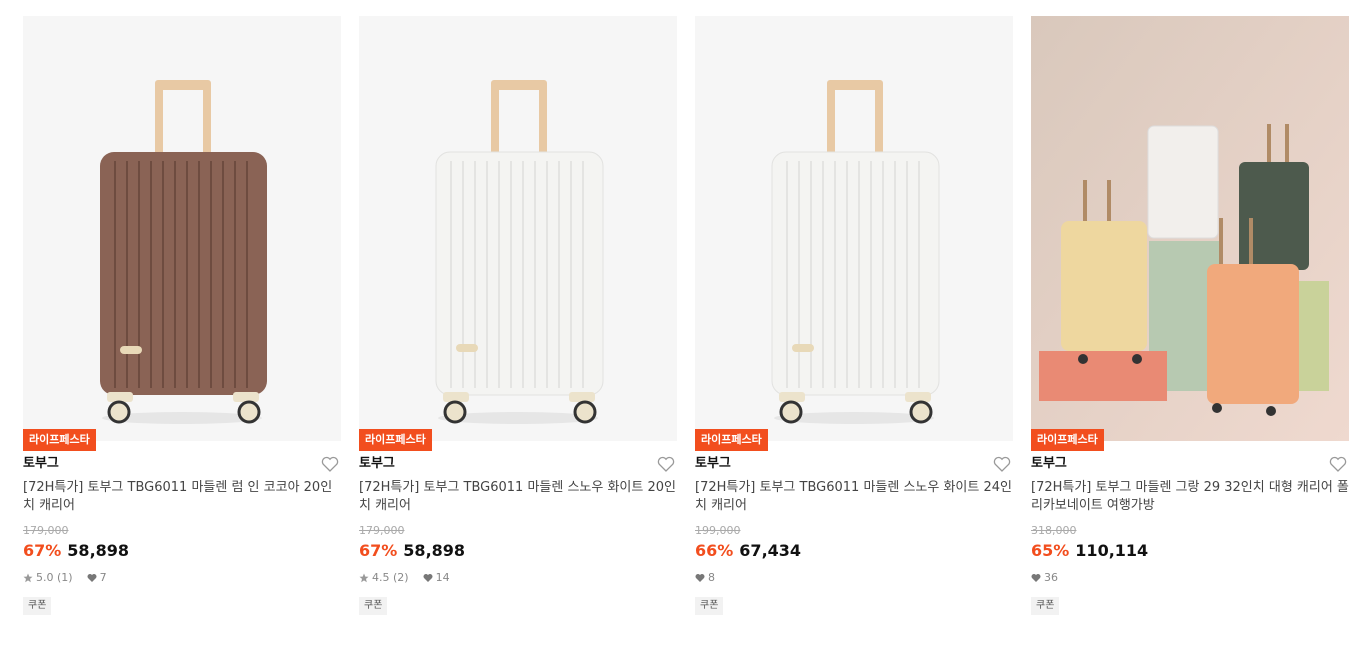  I want to click on review-meta: 4.5 (2) 14, so click(518, 578).